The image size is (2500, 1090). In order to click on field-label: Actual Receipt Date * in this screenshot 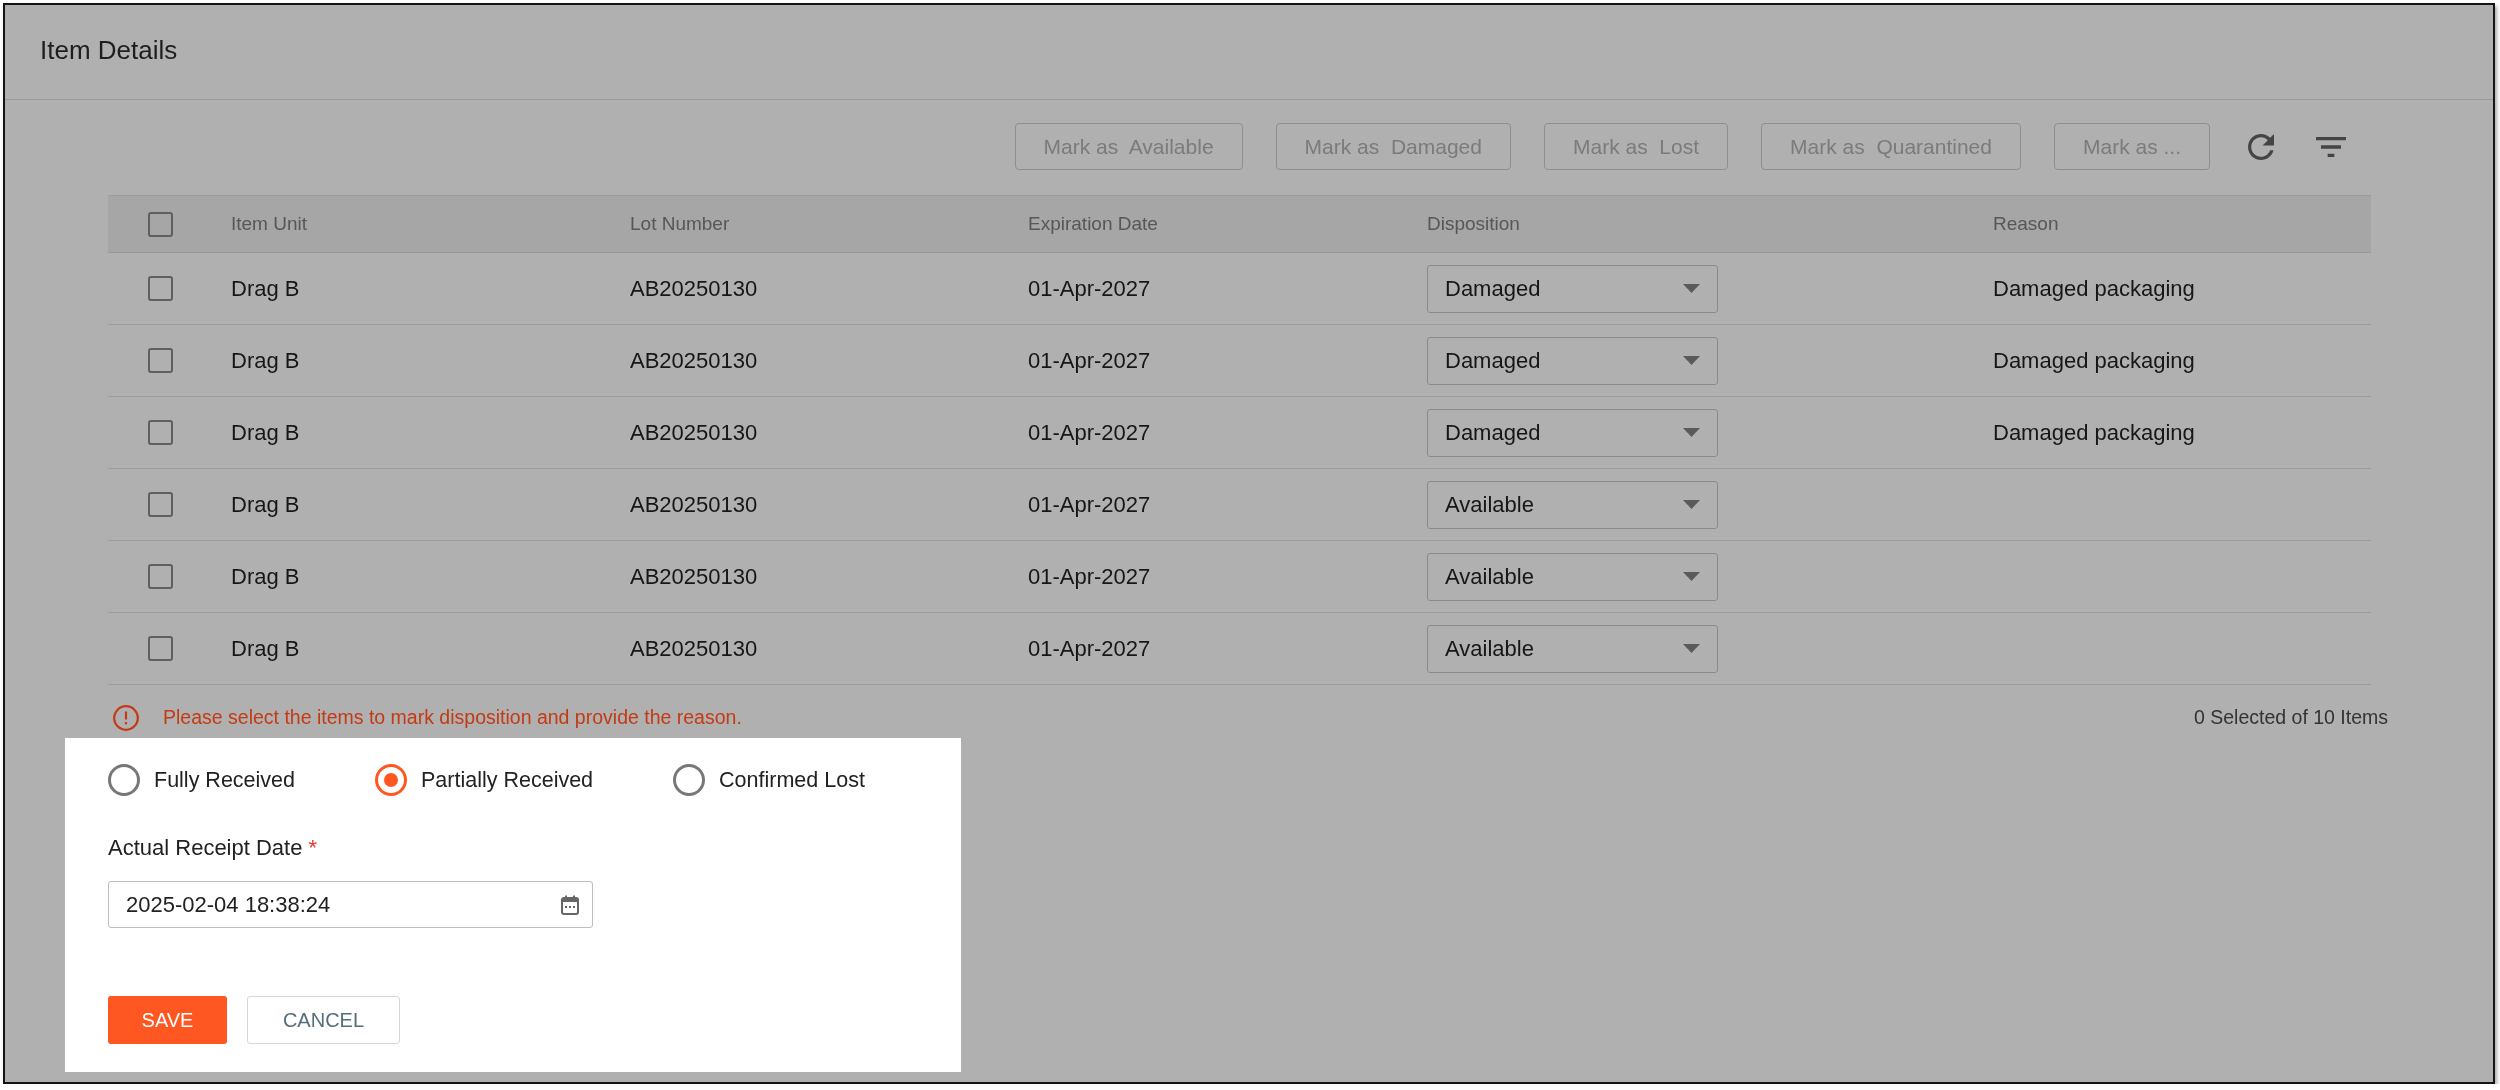, I will do `click(212, 847)`.